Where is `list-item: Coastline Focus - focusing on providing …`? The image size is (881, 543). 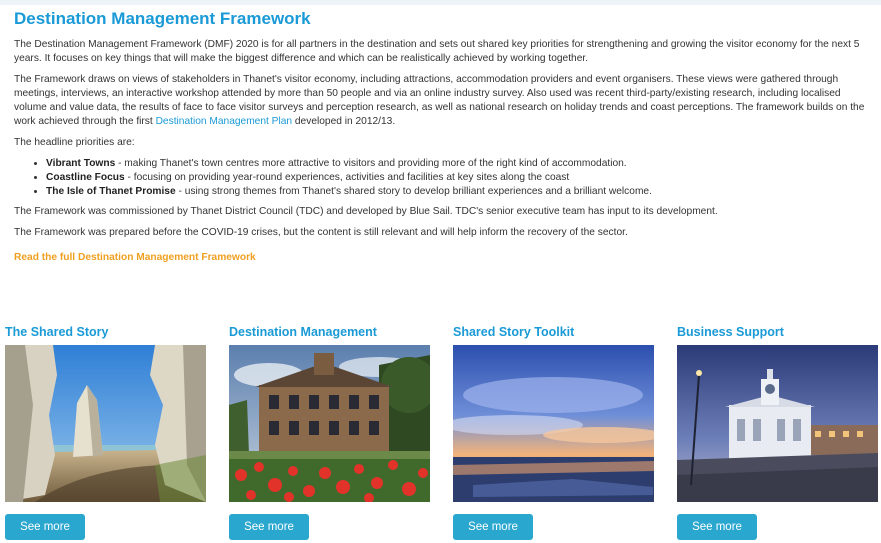
list-item: Coastline Focus - focusing on providing … is located at coordinates (460, 178).